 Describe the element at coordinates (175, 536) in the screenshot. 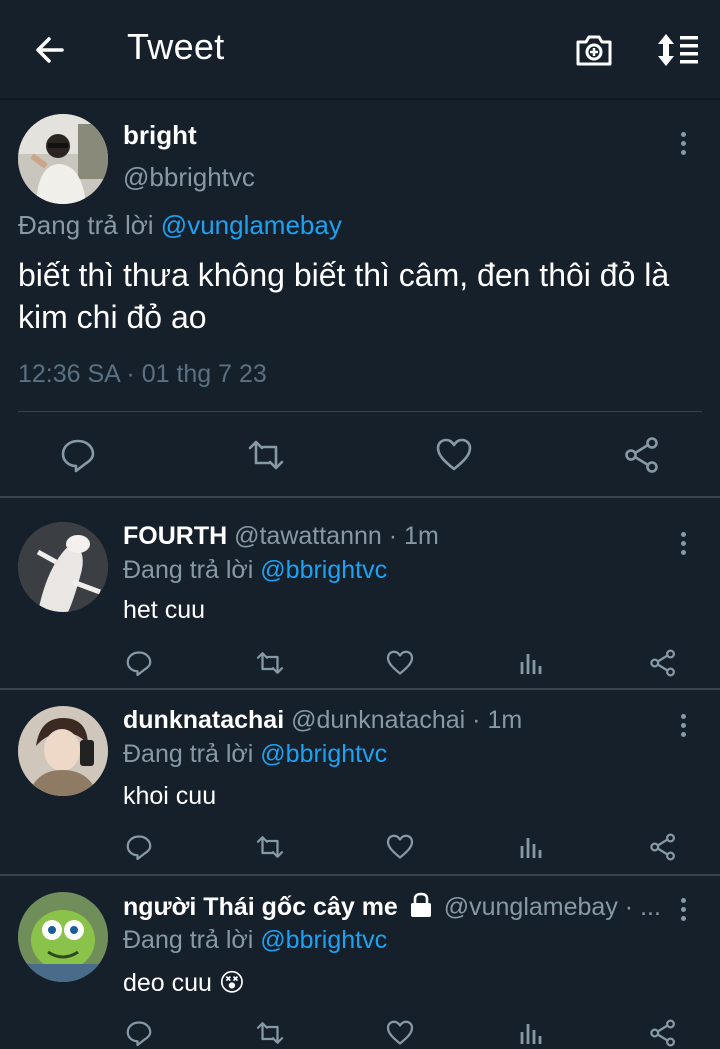

I see `author-name: FOURTH` at that location.